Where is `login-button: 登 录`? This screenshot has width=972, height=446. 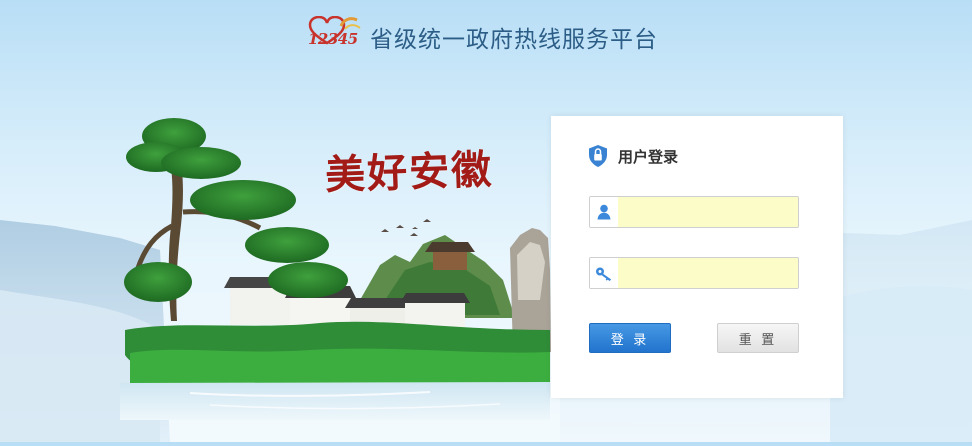
login-button: 登 录 is located at coordinates (630, 338).